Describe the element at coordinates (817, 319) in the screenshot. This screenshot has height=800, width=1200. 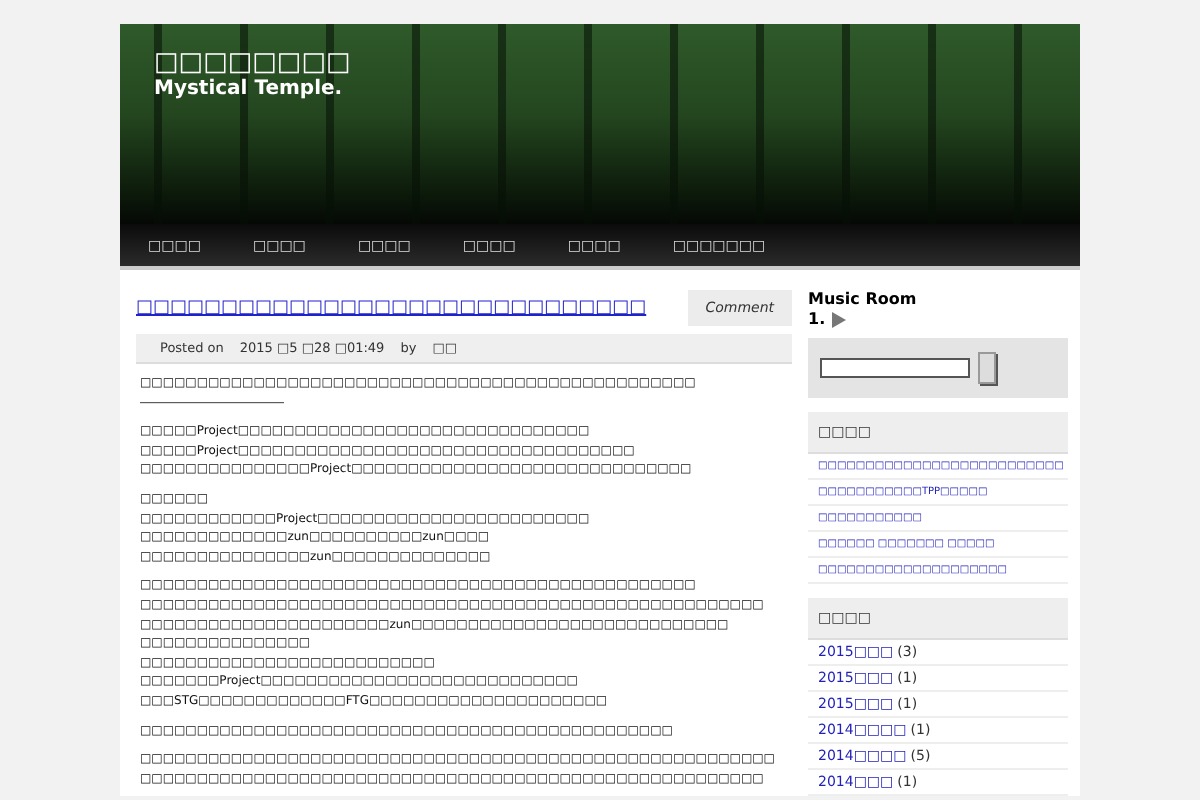
I see `track-number: 1.` at that location.